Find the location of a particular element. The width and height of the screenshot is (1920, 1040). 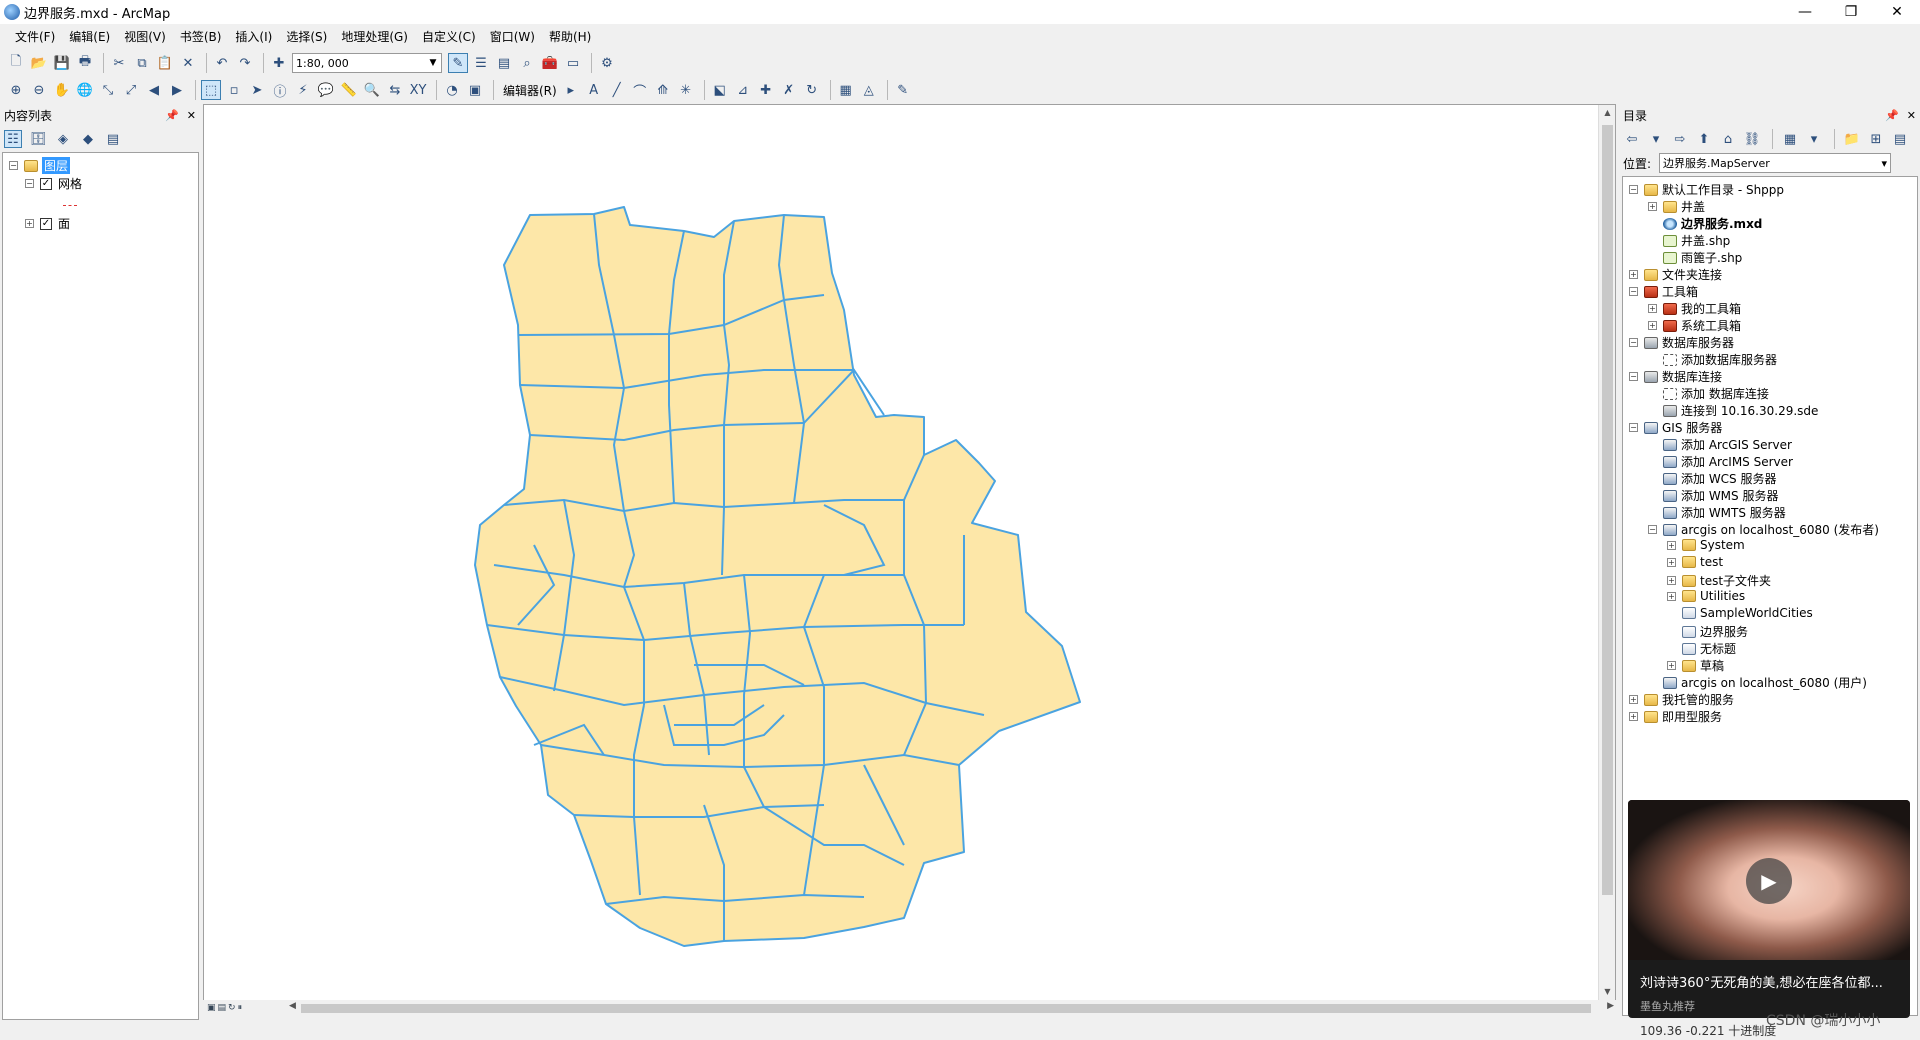

go-to-xy-icon: XY is located at coordinates (418, 90).